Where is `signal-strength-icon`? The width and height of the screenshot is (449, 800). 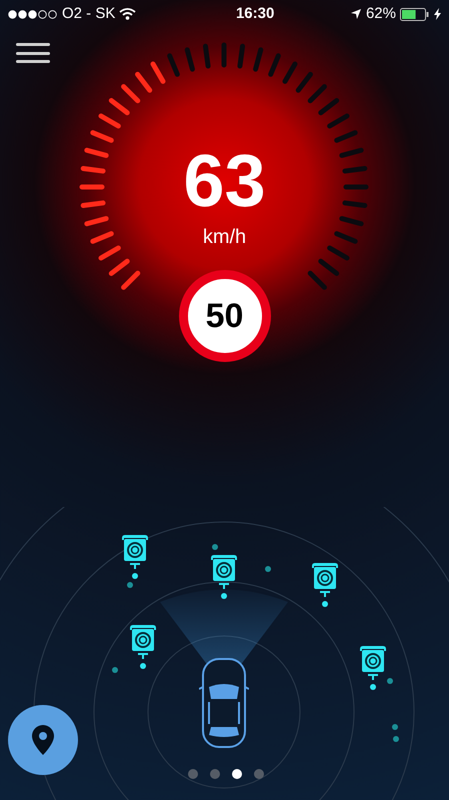
signal-strength-icon is located at coordinates (33, 14).